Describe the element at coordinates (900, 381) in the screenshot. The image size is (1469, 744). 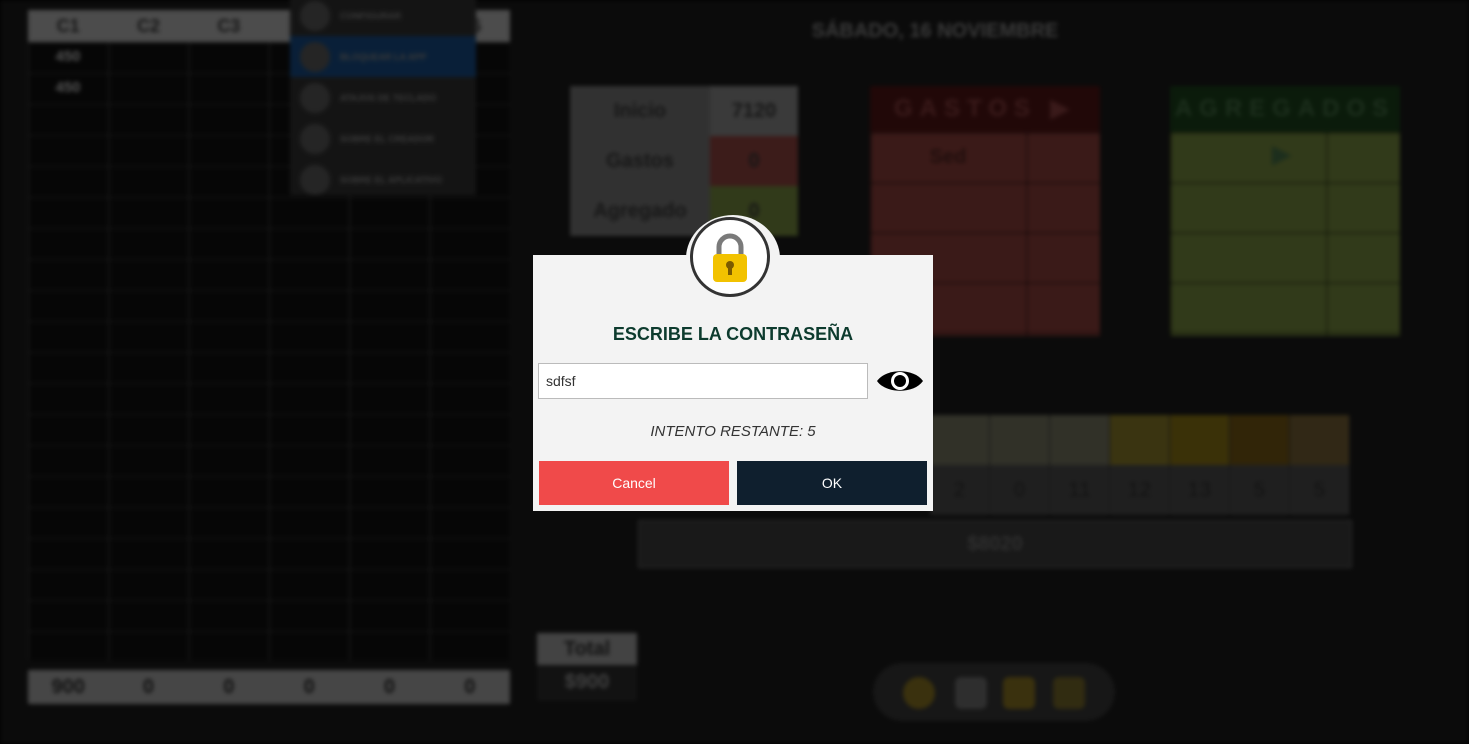
I see `eye-icon` at that location.